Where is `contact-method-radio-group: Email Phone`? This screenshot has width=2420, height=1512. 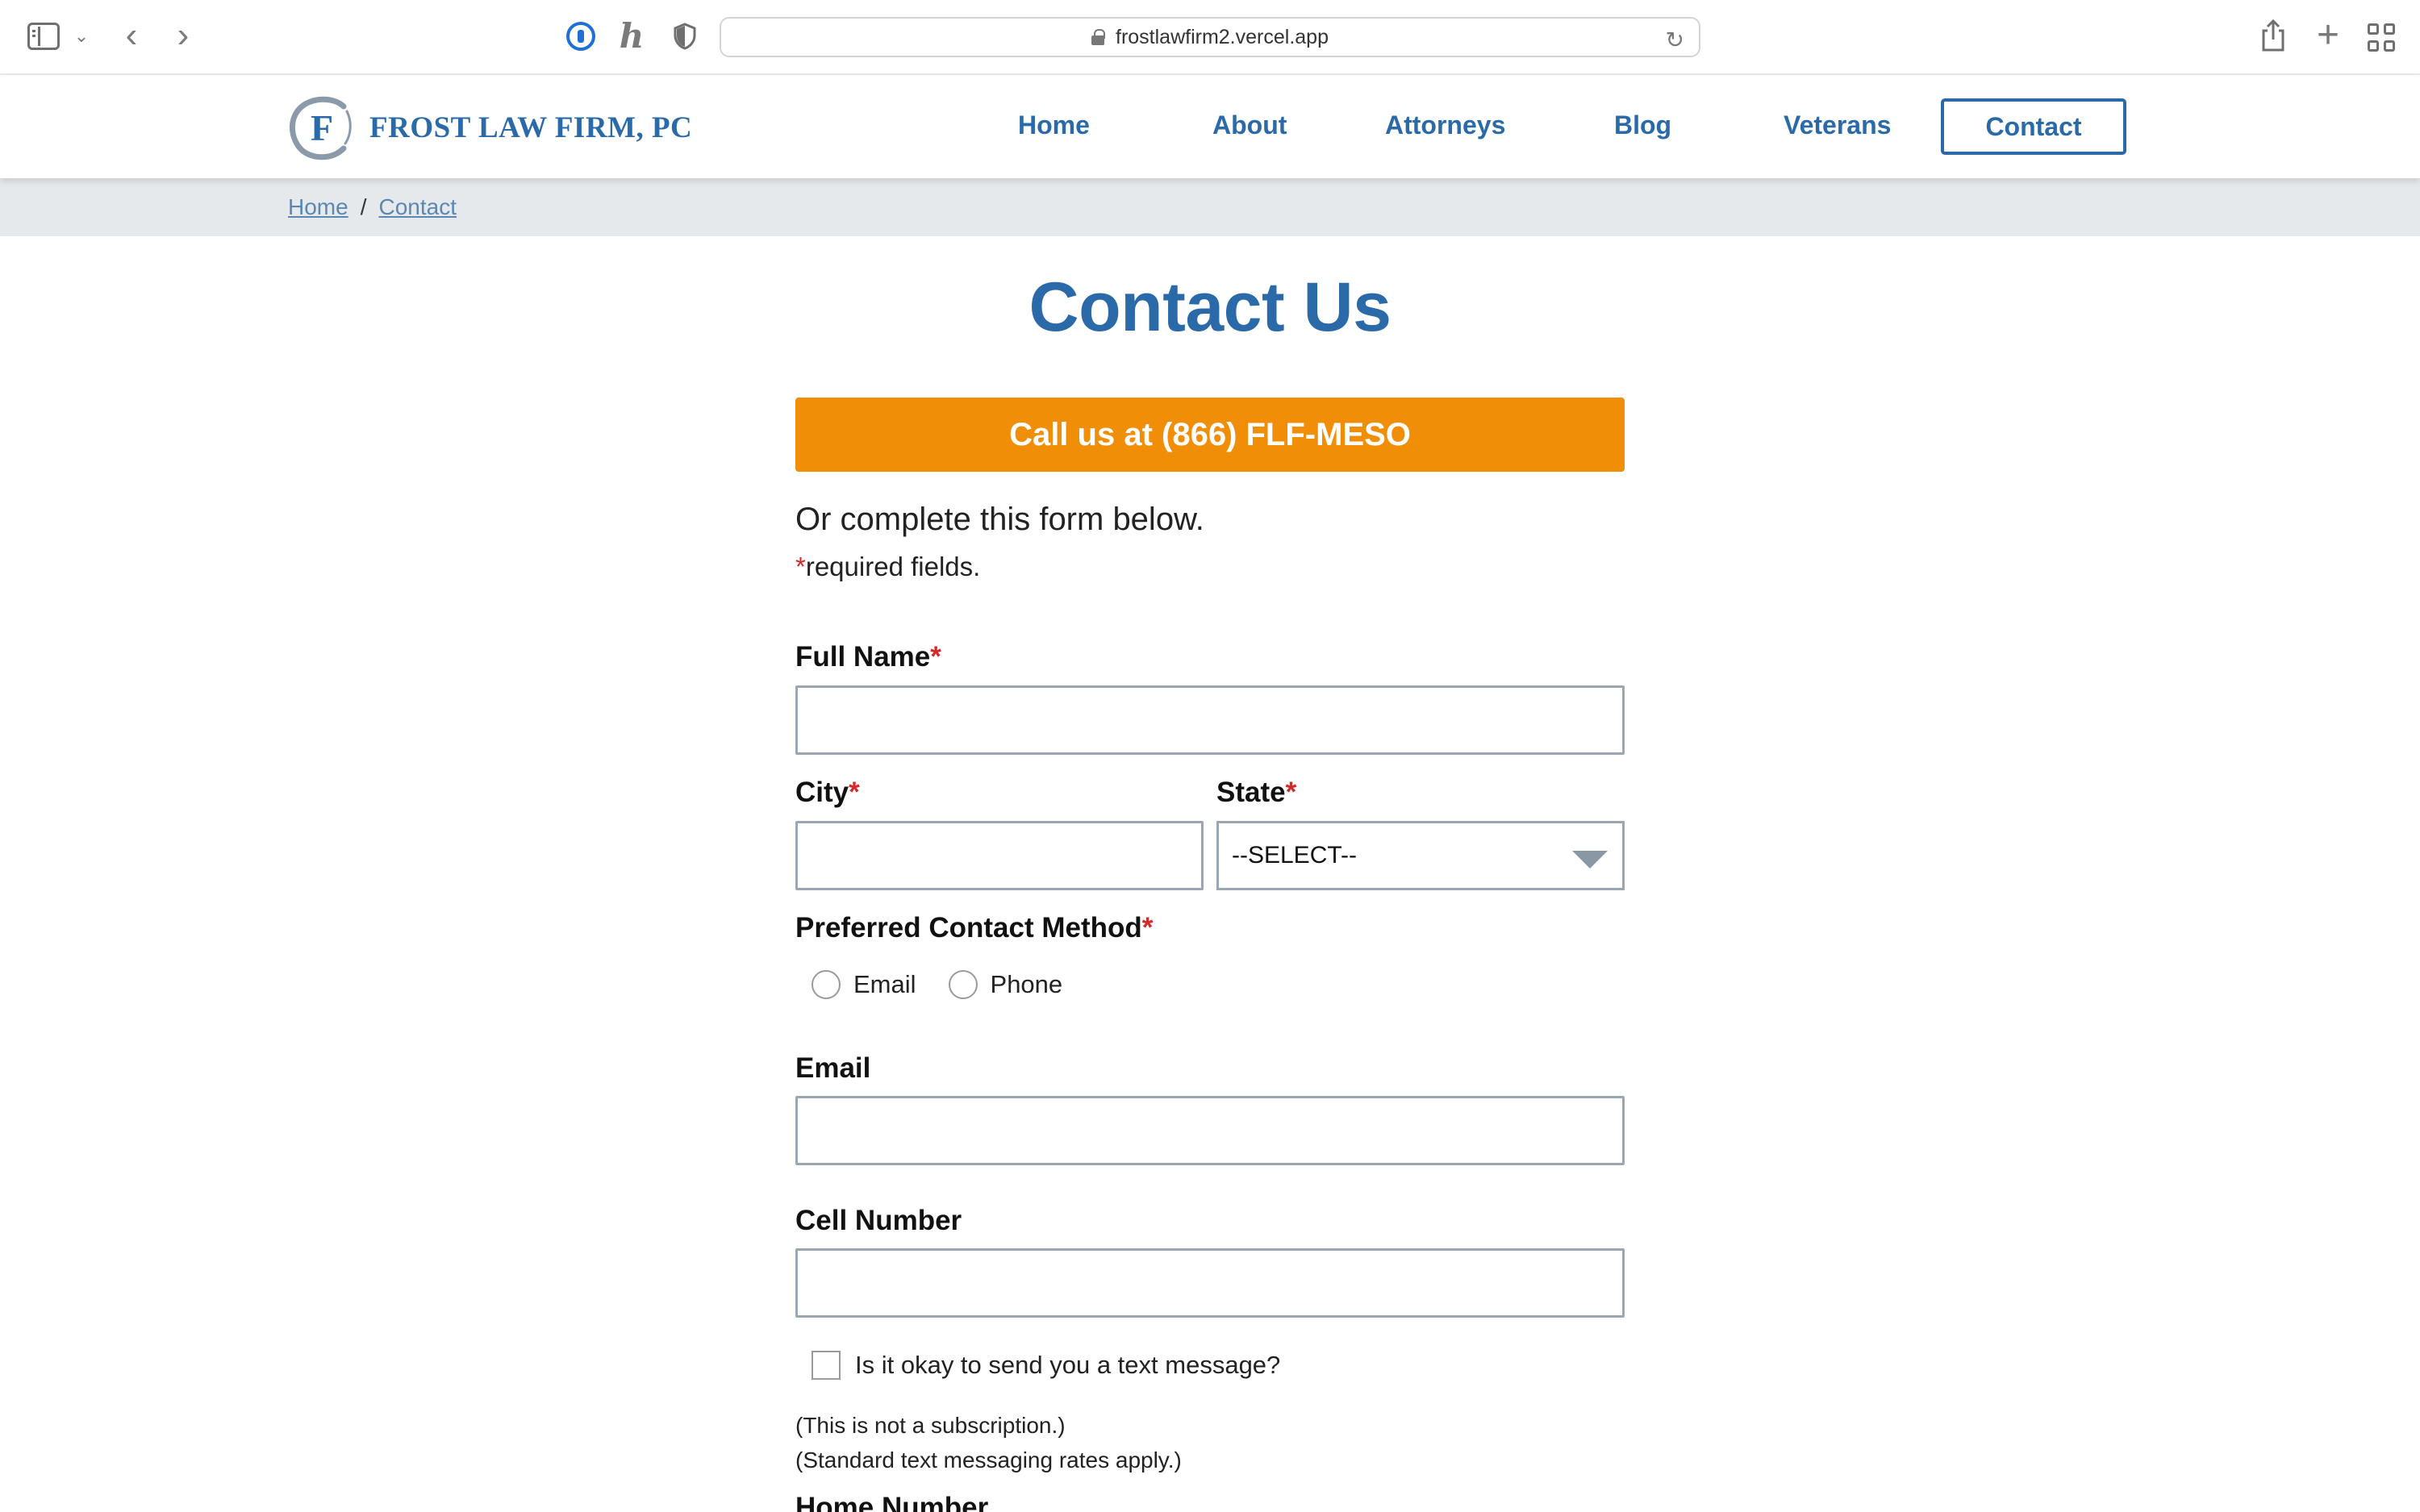 contact-method-radio-group: Email Phone is located at coordinates (953, 984).